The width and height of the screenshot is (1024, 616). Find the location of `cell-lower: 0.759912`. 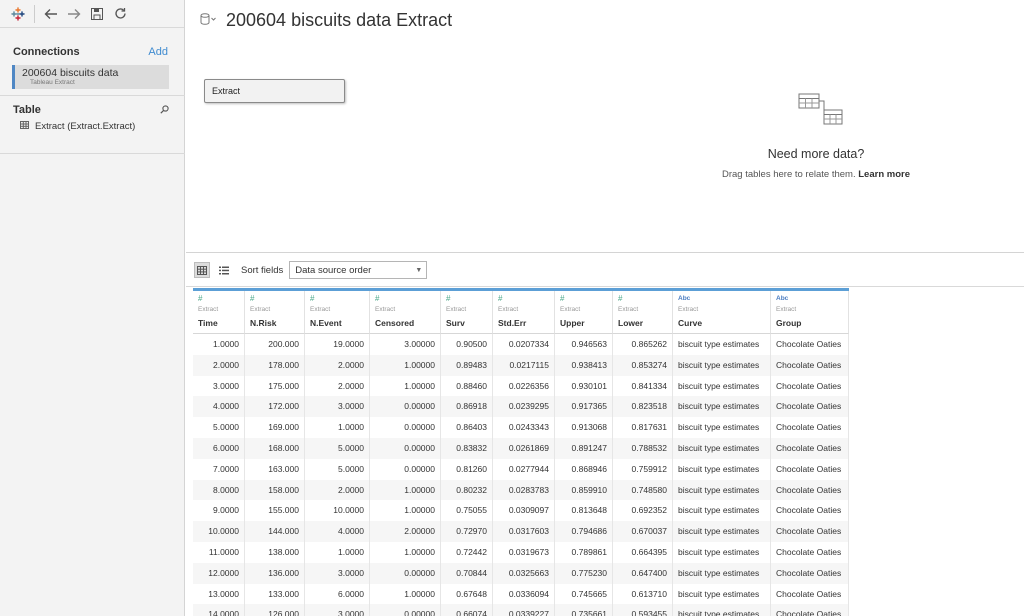

cell-lower: 0.759912 is located at coordinates (643, 469).